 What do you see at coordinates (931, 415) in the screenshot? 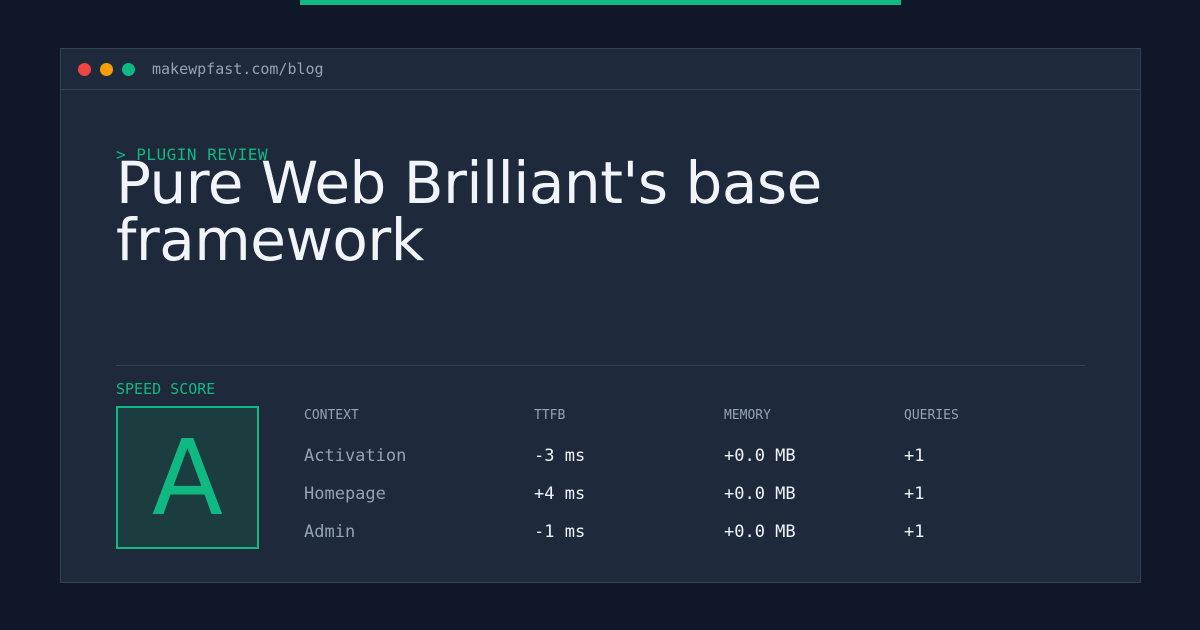
I see `column-header-queries: QUERIES` at bounding box center [931, 415].